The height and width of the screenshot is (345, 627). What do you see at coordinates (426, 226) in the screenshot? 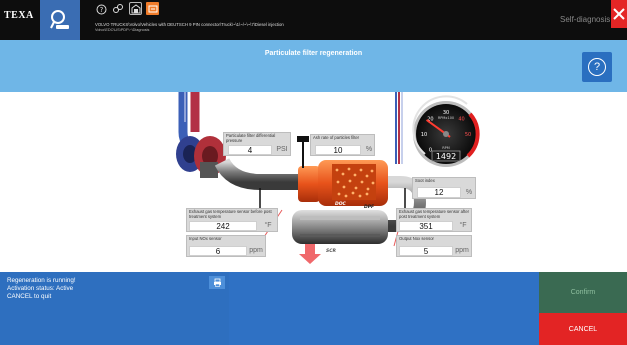
I see `sensor-value: 351` at bounding box center [426, 226].